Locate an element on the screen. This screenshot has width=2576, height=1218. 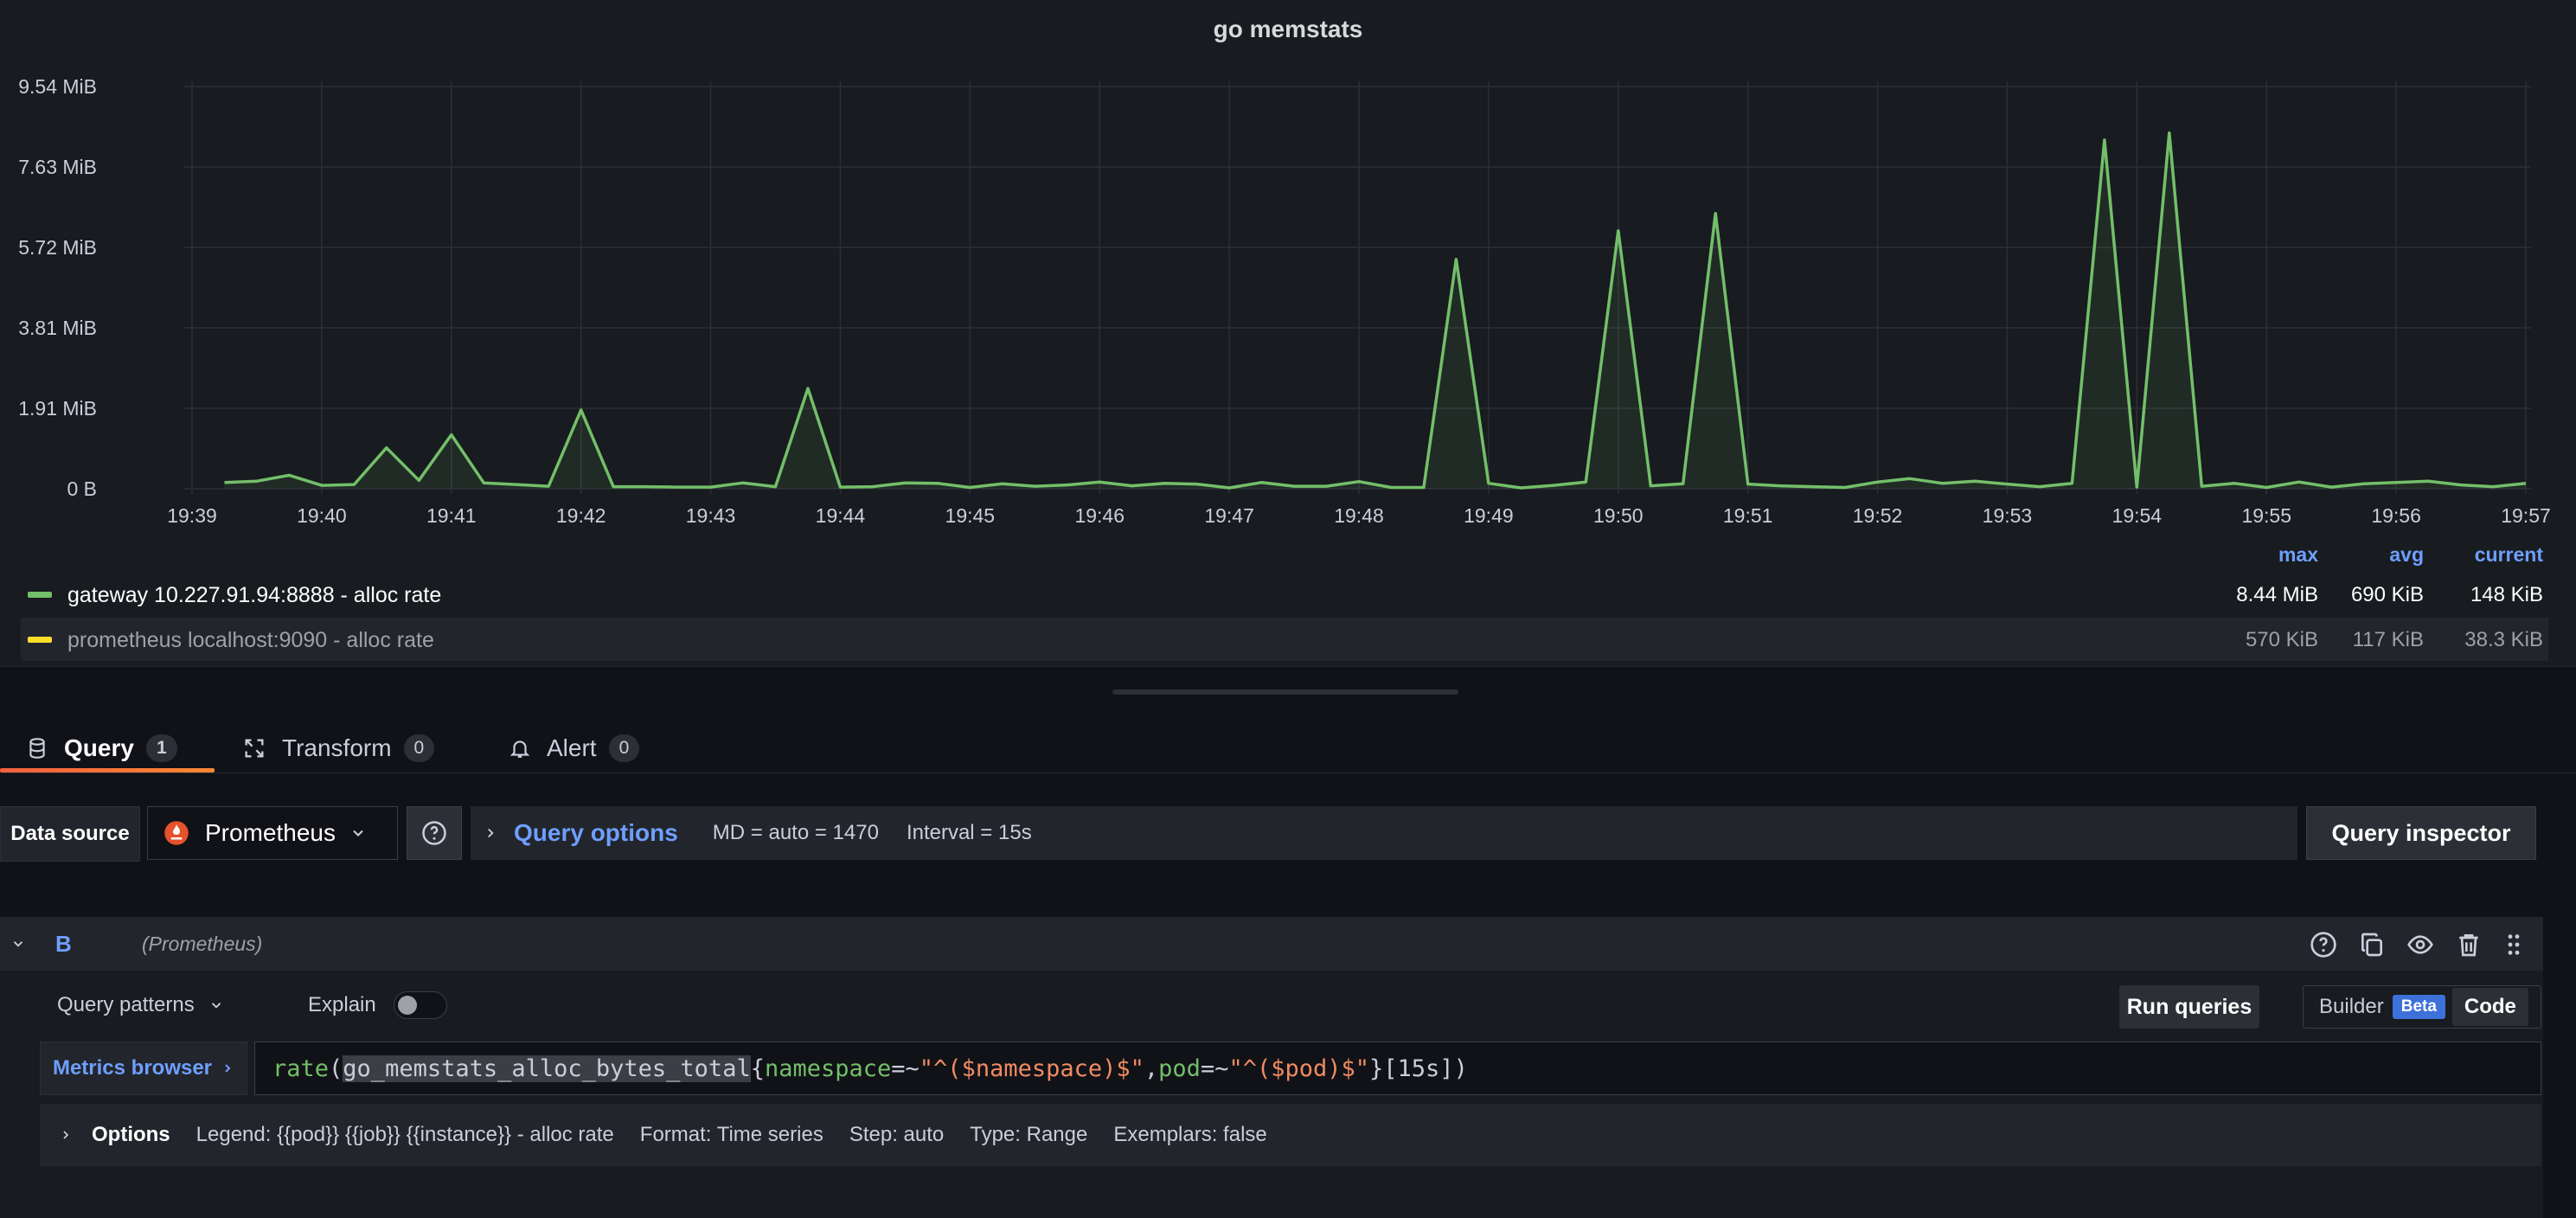
data-source-picker: Prometheus is located at coordinates (272, 833).